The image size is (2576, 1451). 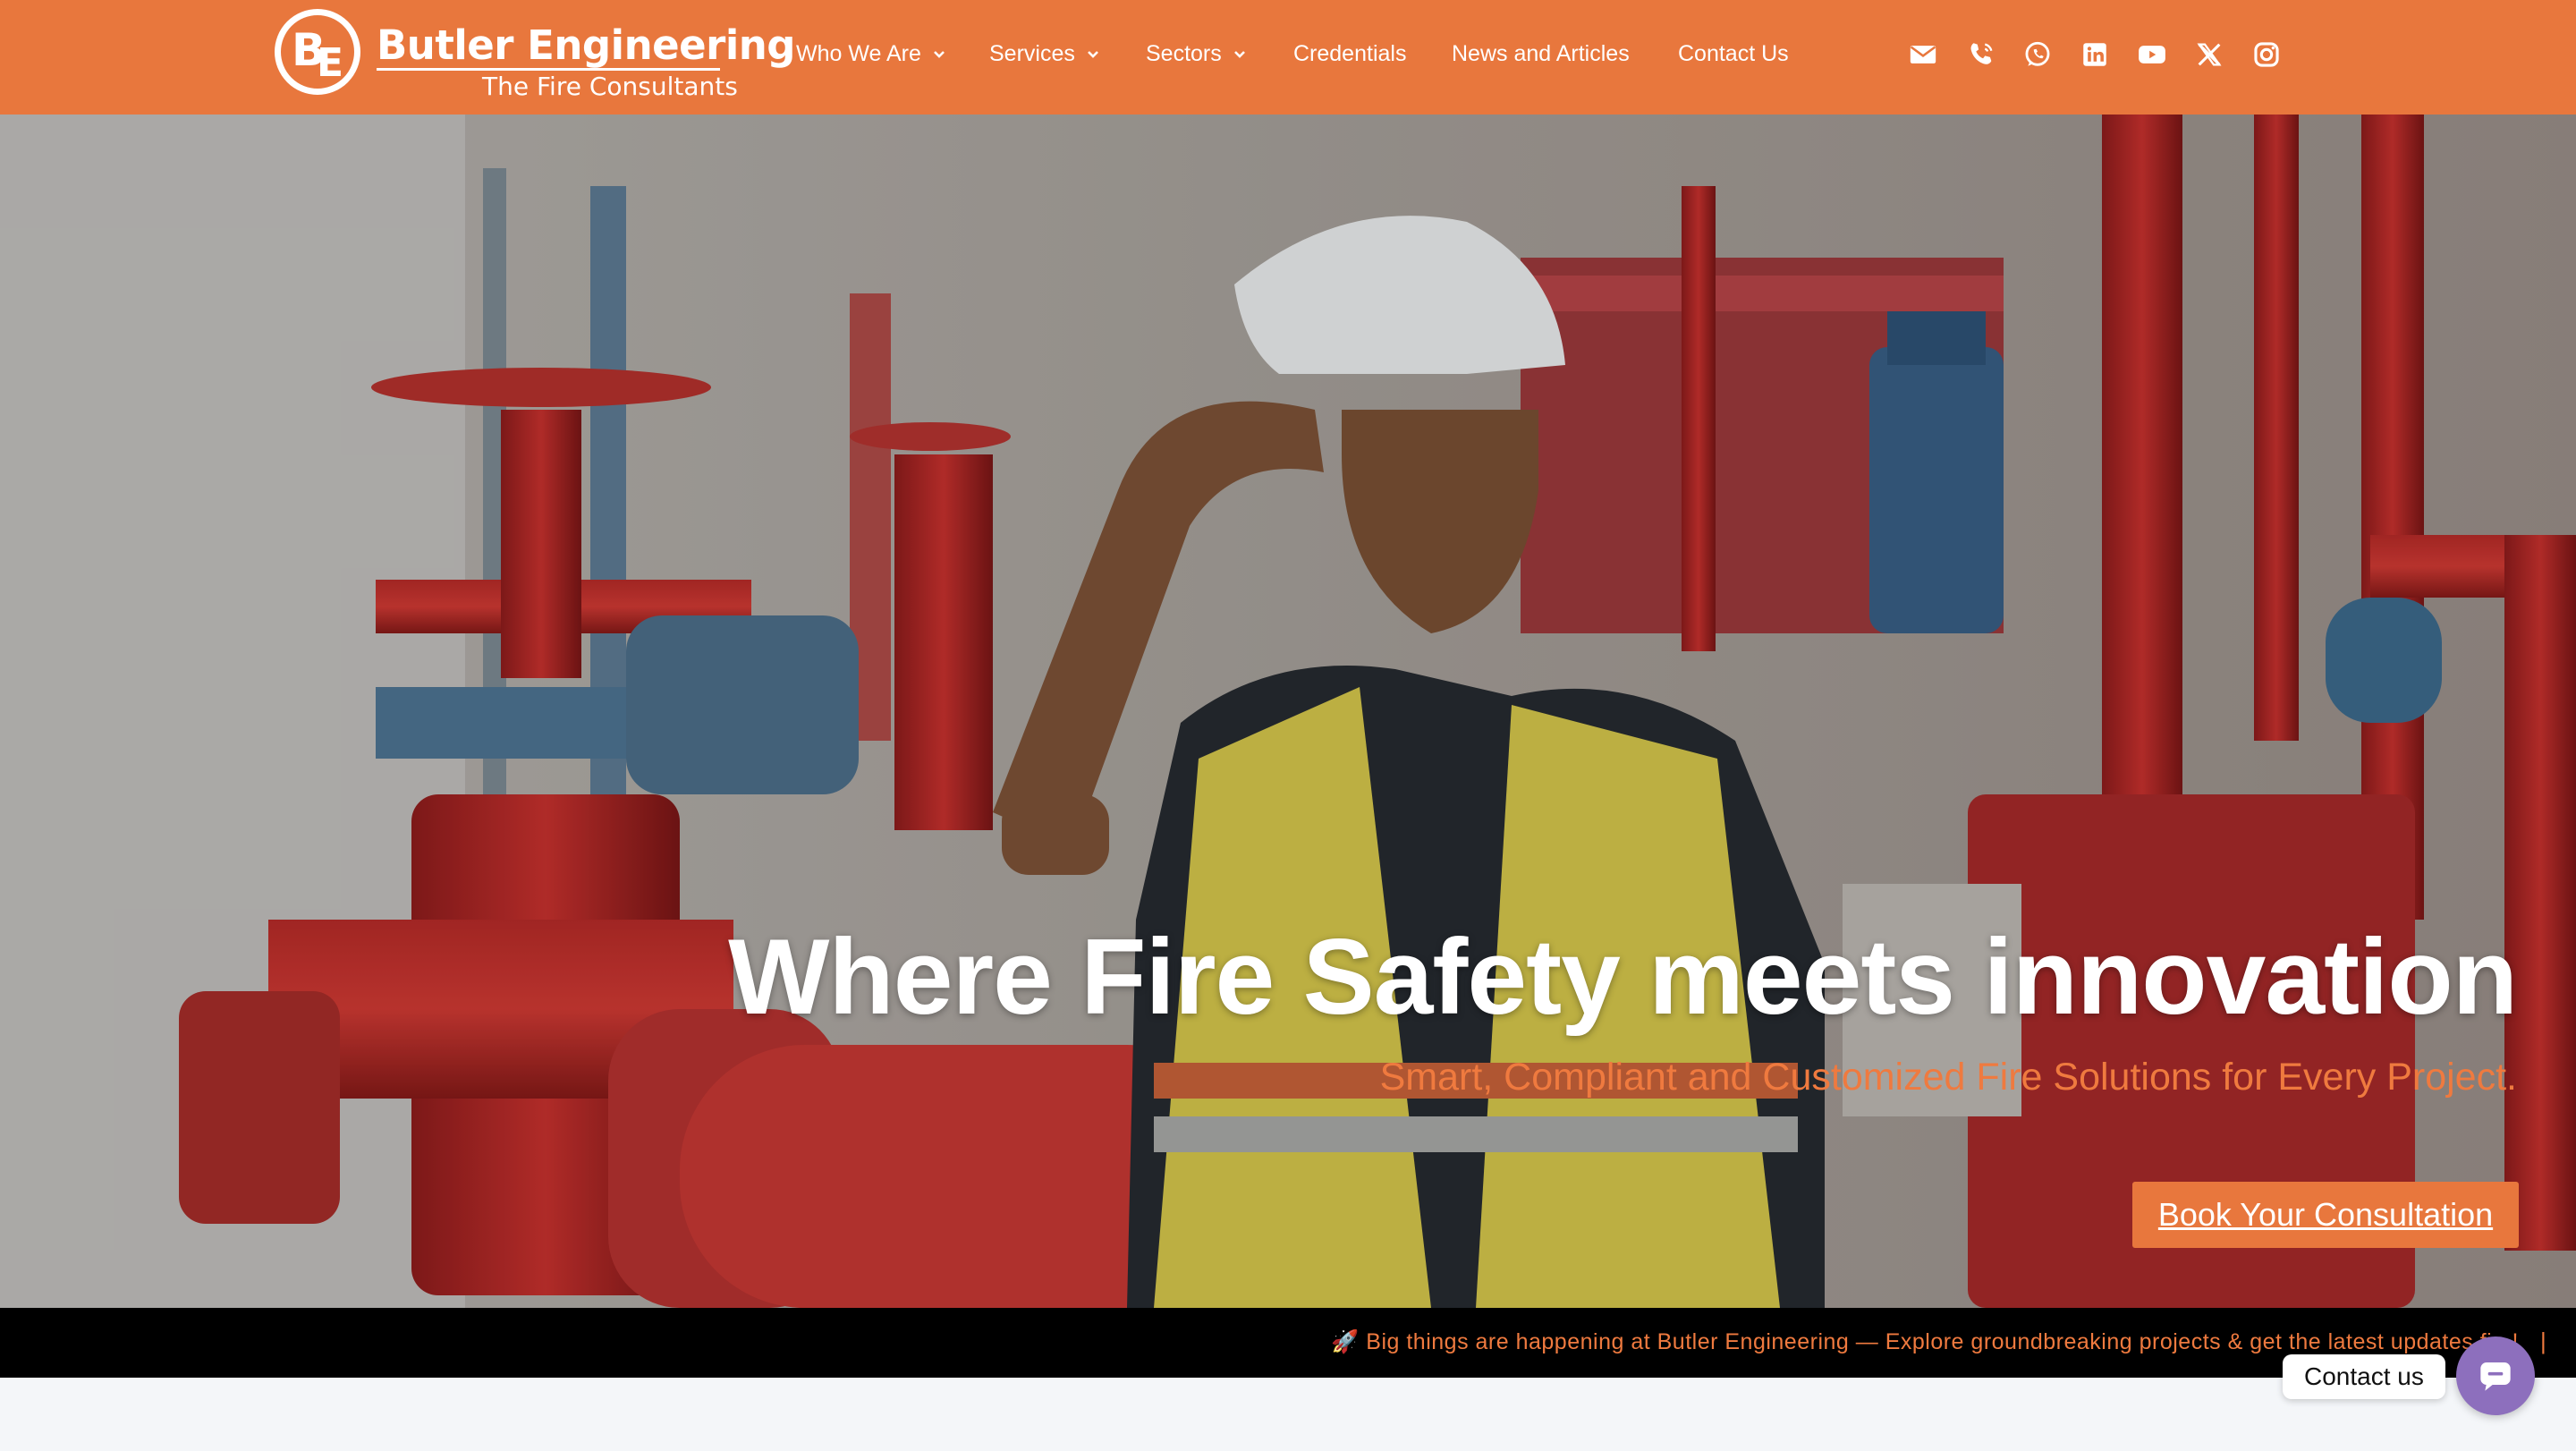 I want to click on chat-icon, so click(x=2495, y=1376).